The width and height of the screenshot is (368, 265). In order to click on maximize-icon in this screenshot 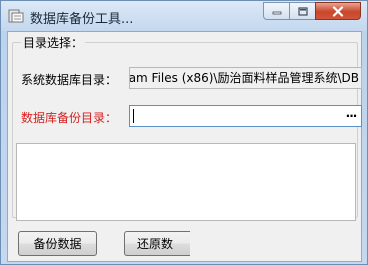, I will do `click(302, 11)`.